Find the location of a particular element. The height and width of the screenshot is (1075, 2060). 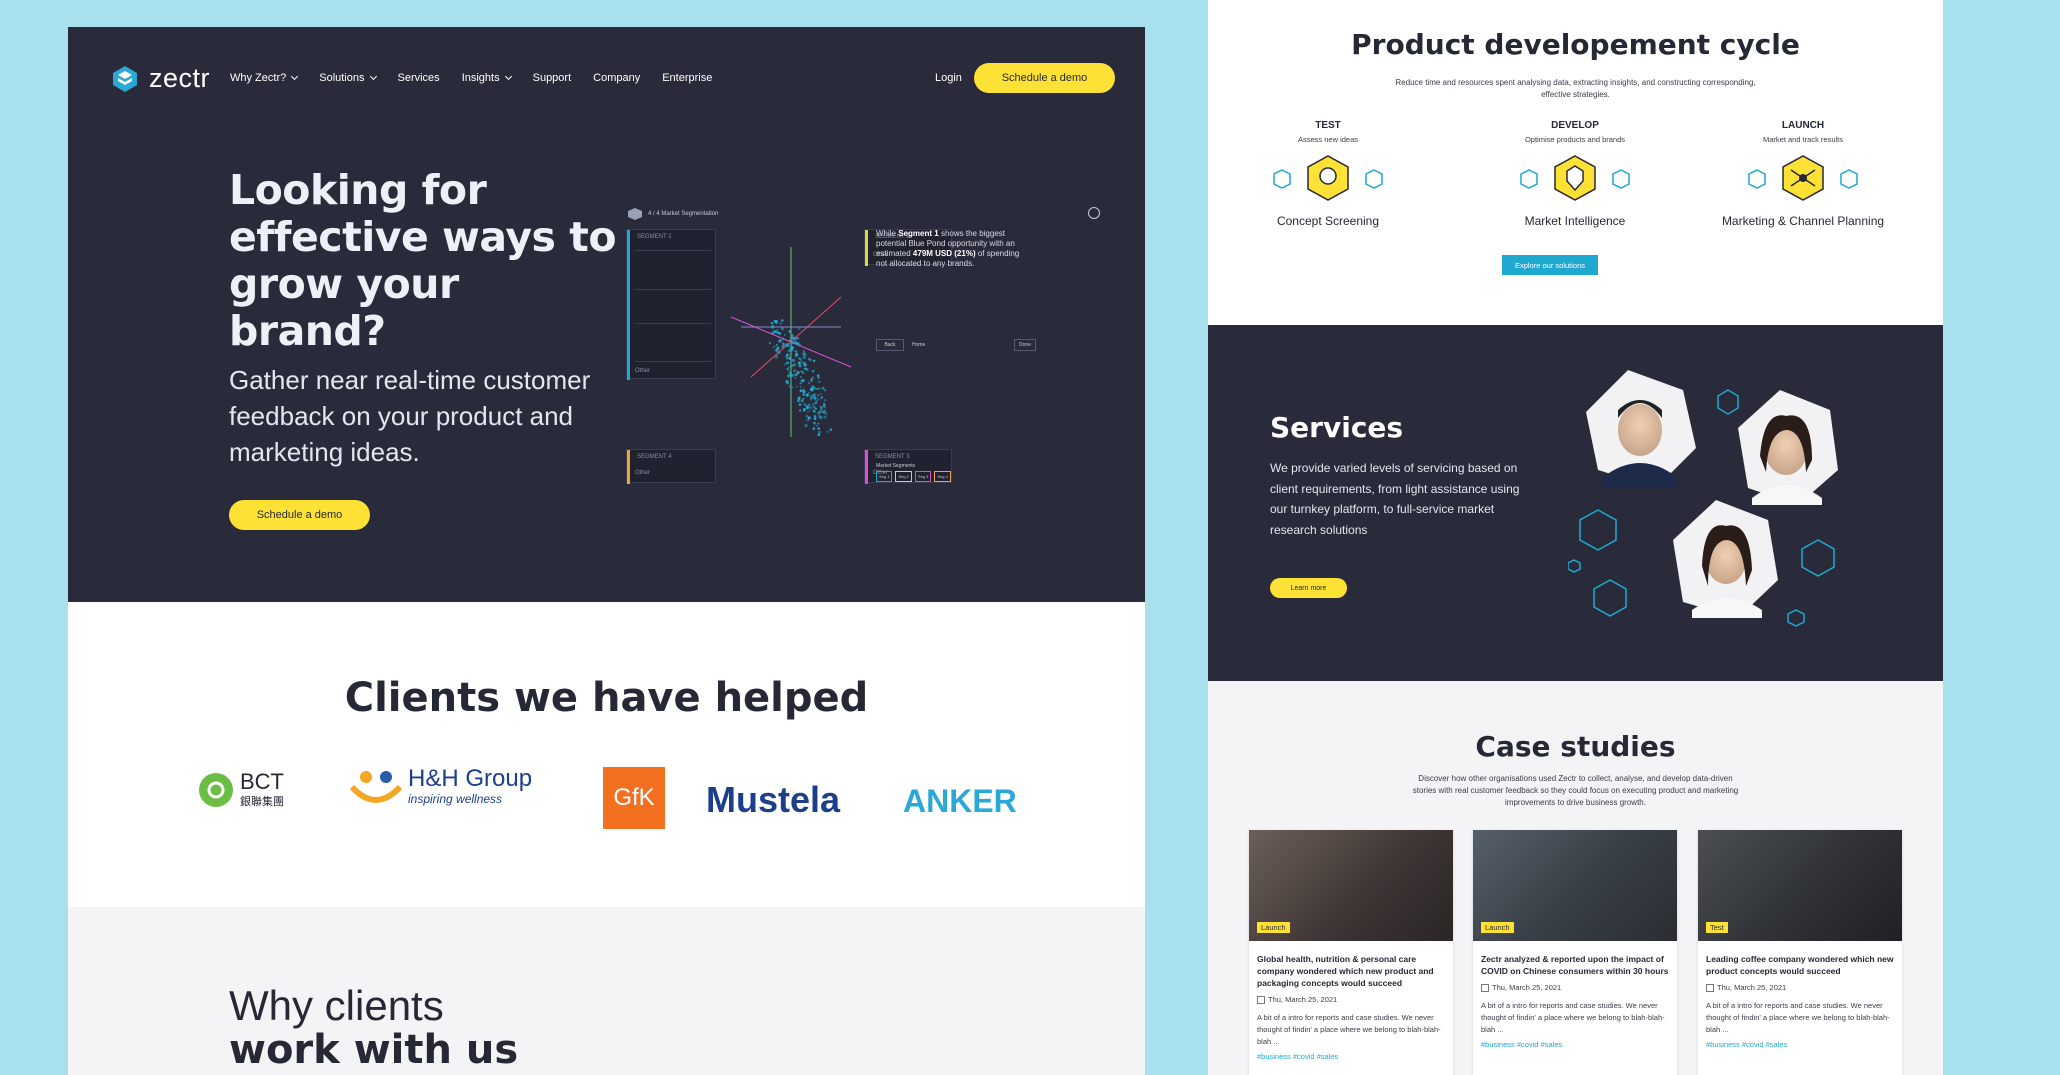

hero-schedule-demo-button: Schedule a demo is located at coordinates (299, 515).